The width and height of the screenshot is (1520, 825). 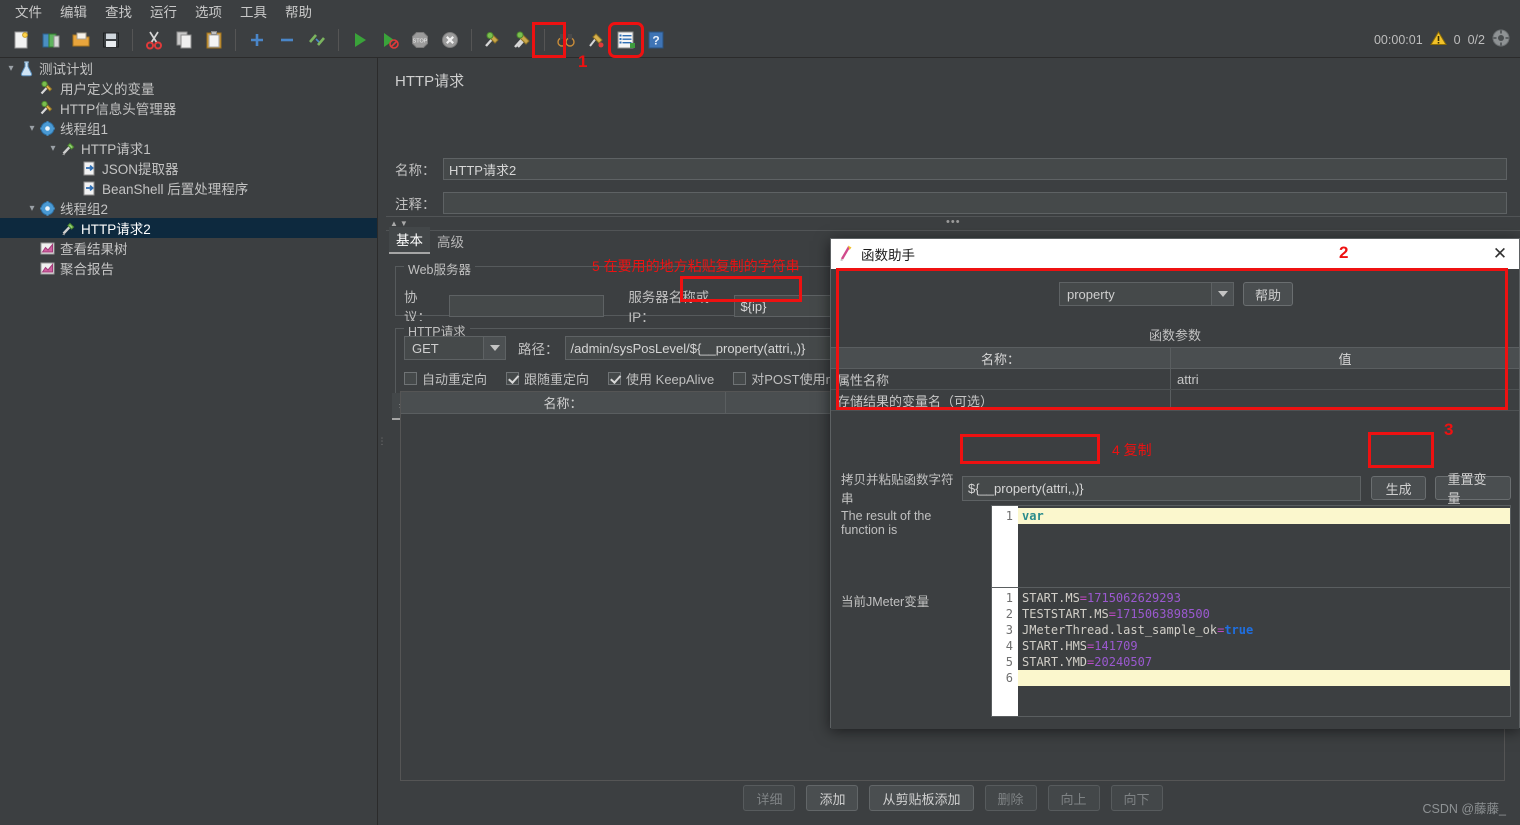 What do you see at coordinates (188, 228) in the screenshot?
I see `tree-item-8: HTTP请求2` at bounding box center [188, 228].